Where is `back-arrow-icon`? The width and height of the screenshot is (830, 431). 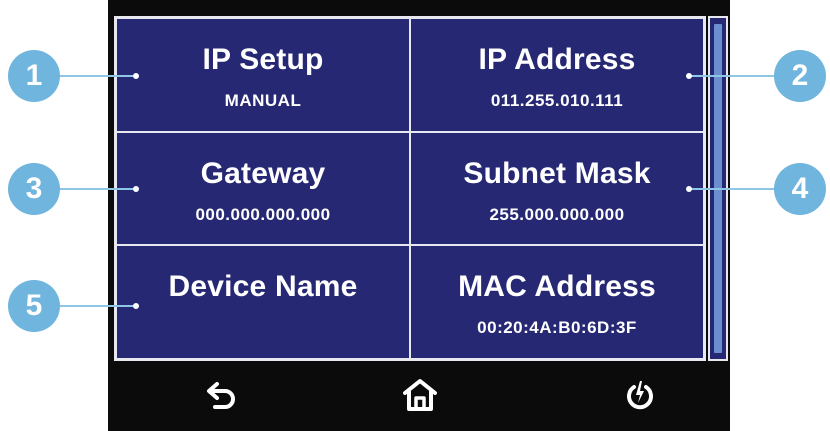 back-arrow-icon is located at coordinates (221, 395).